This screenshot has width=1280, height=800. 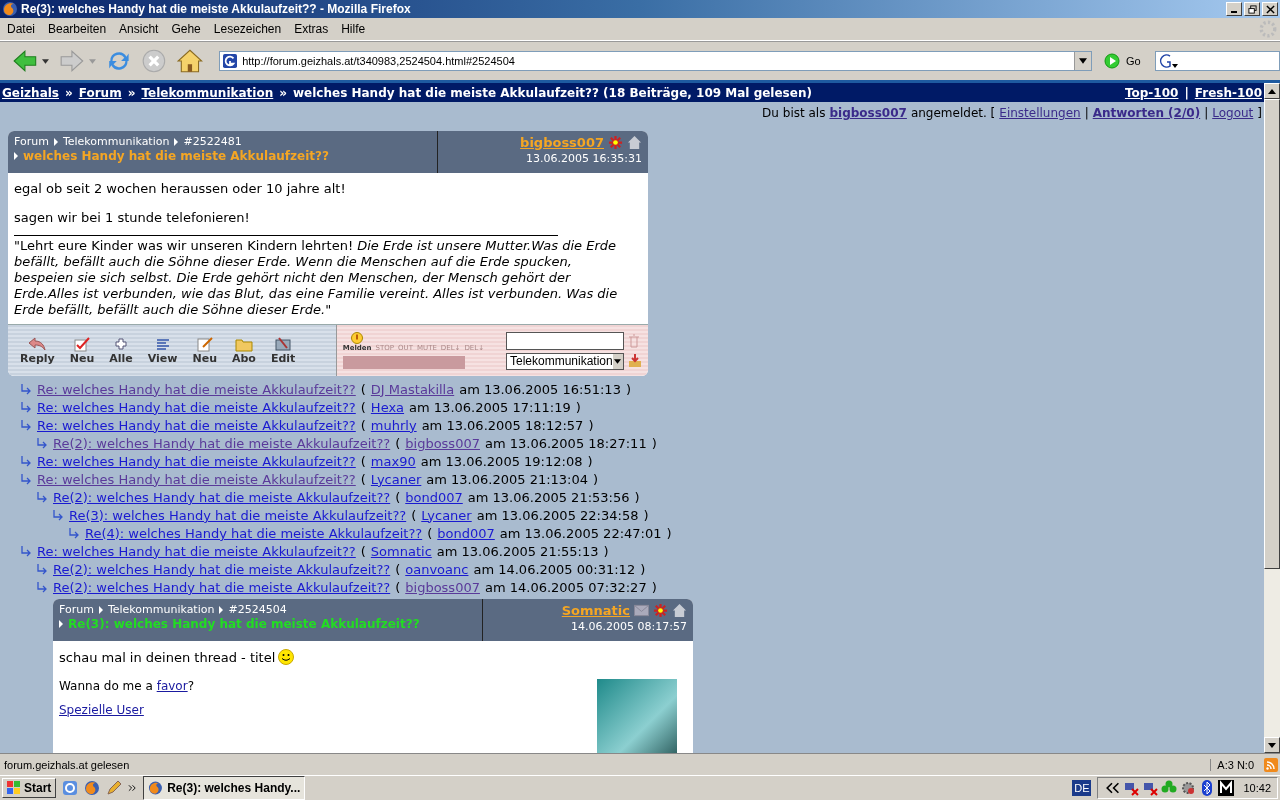 What do you see at coordinates (14, 788) in the screenshot?
I see `windows-logo` at bounding box center [14, 788].